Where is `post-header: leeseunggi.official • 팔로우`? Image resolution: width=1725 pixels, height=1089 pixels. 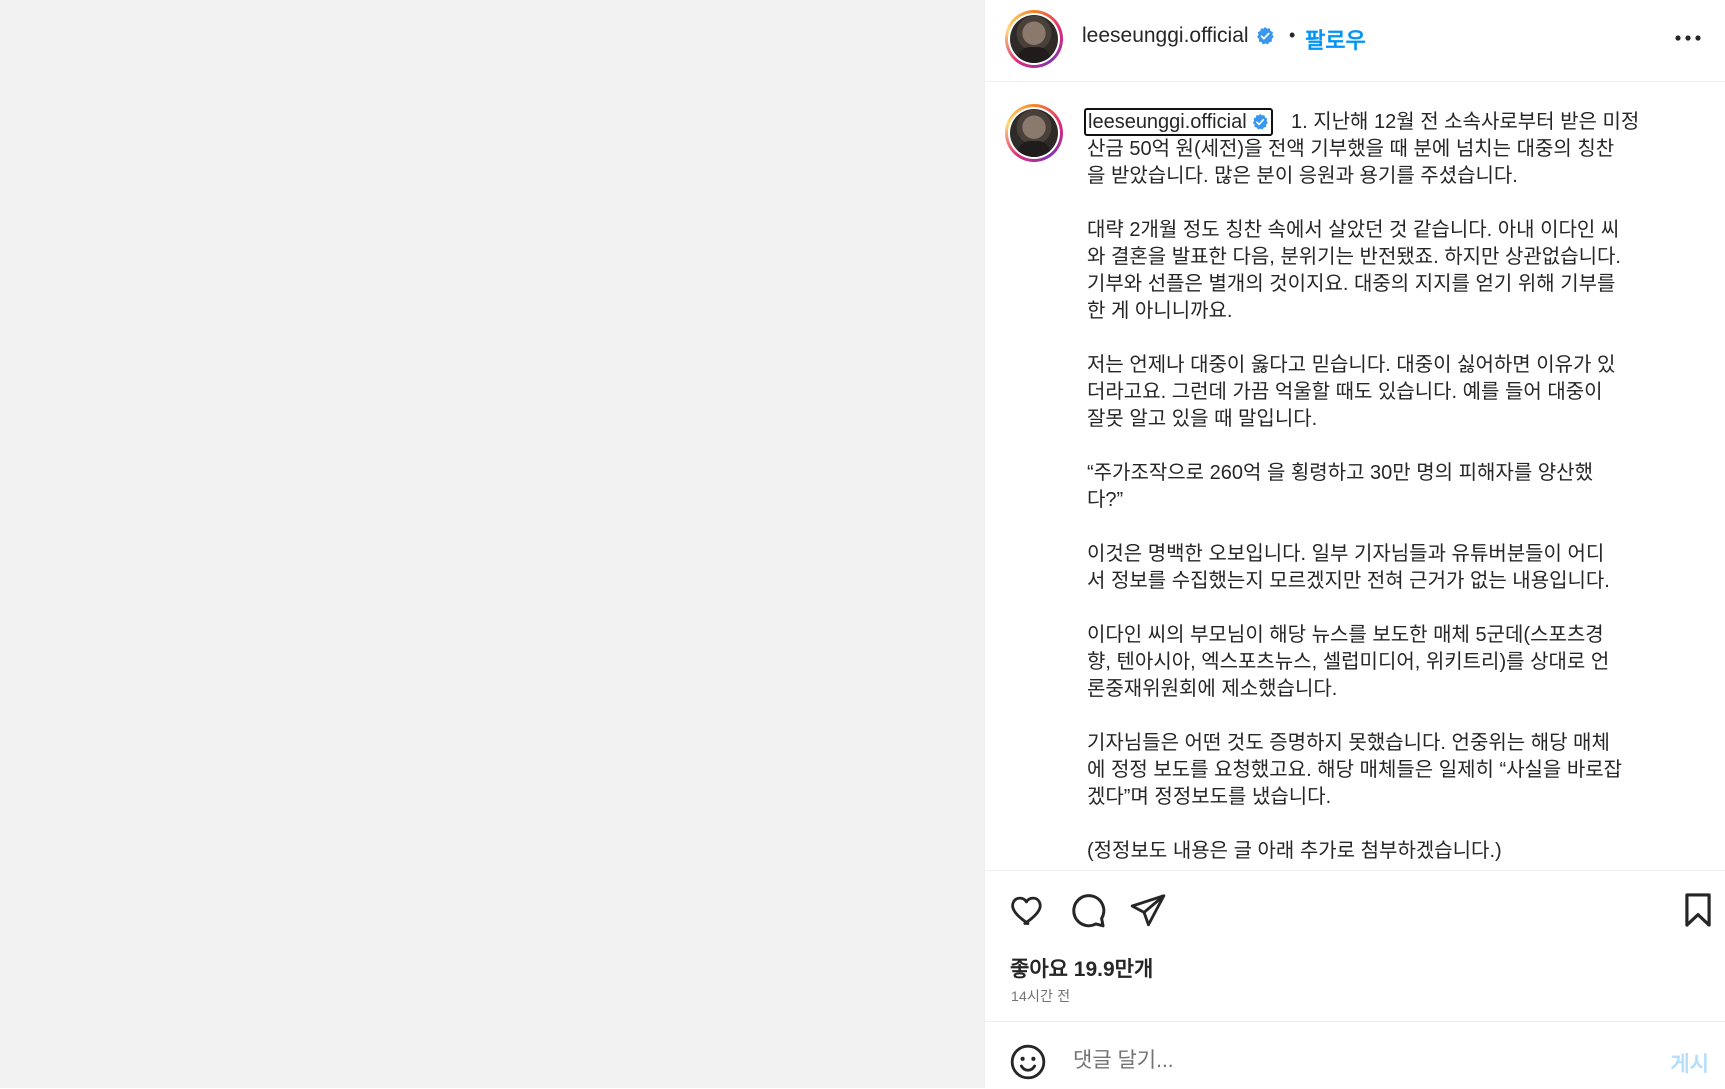
post-header: leeseunggi.official • 팔로우 is located at coordinates (1355, 41).